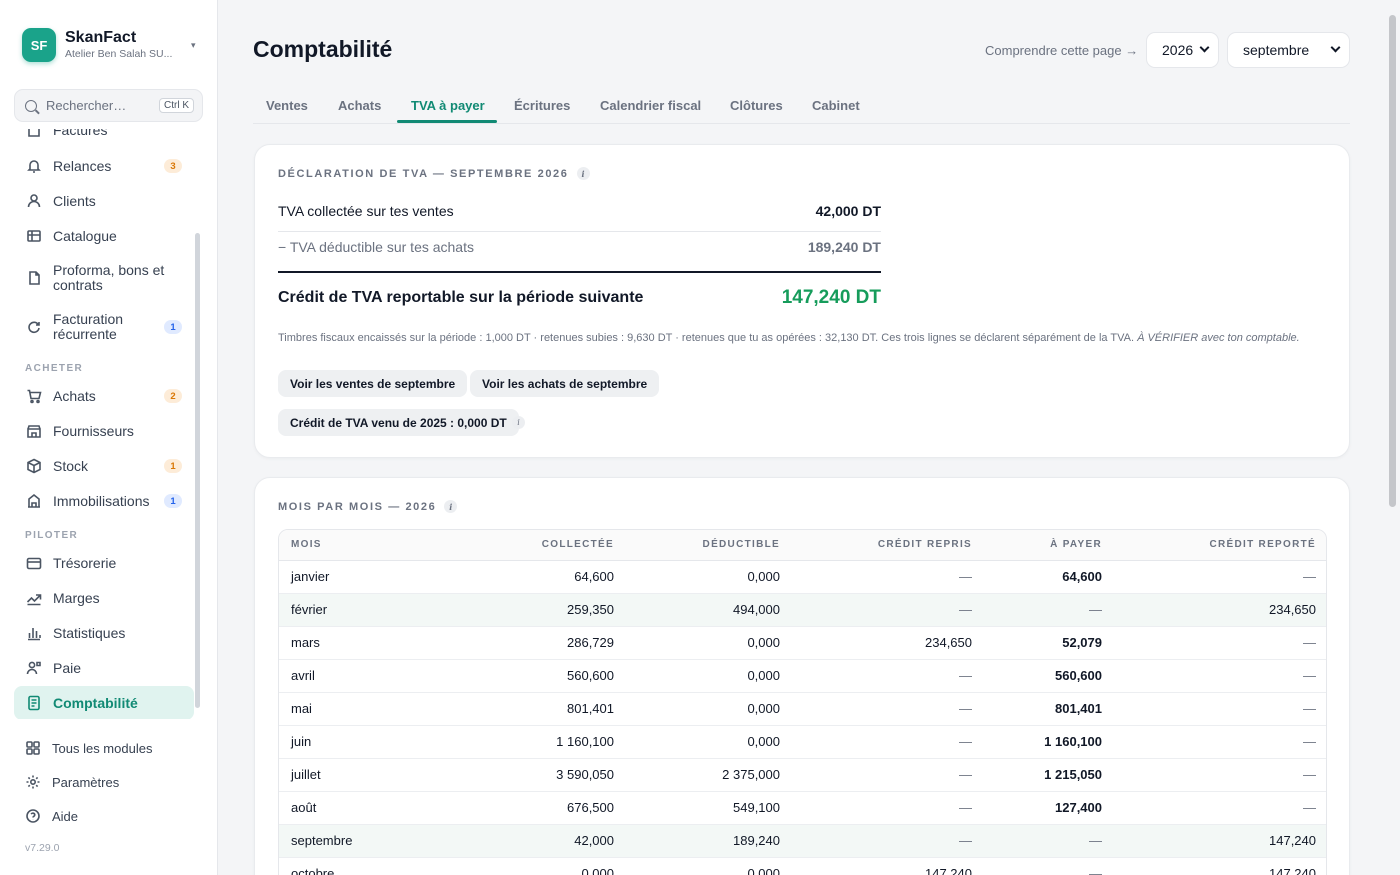  I want to click on table-cell-collected: 64,600, so click(542, 577).